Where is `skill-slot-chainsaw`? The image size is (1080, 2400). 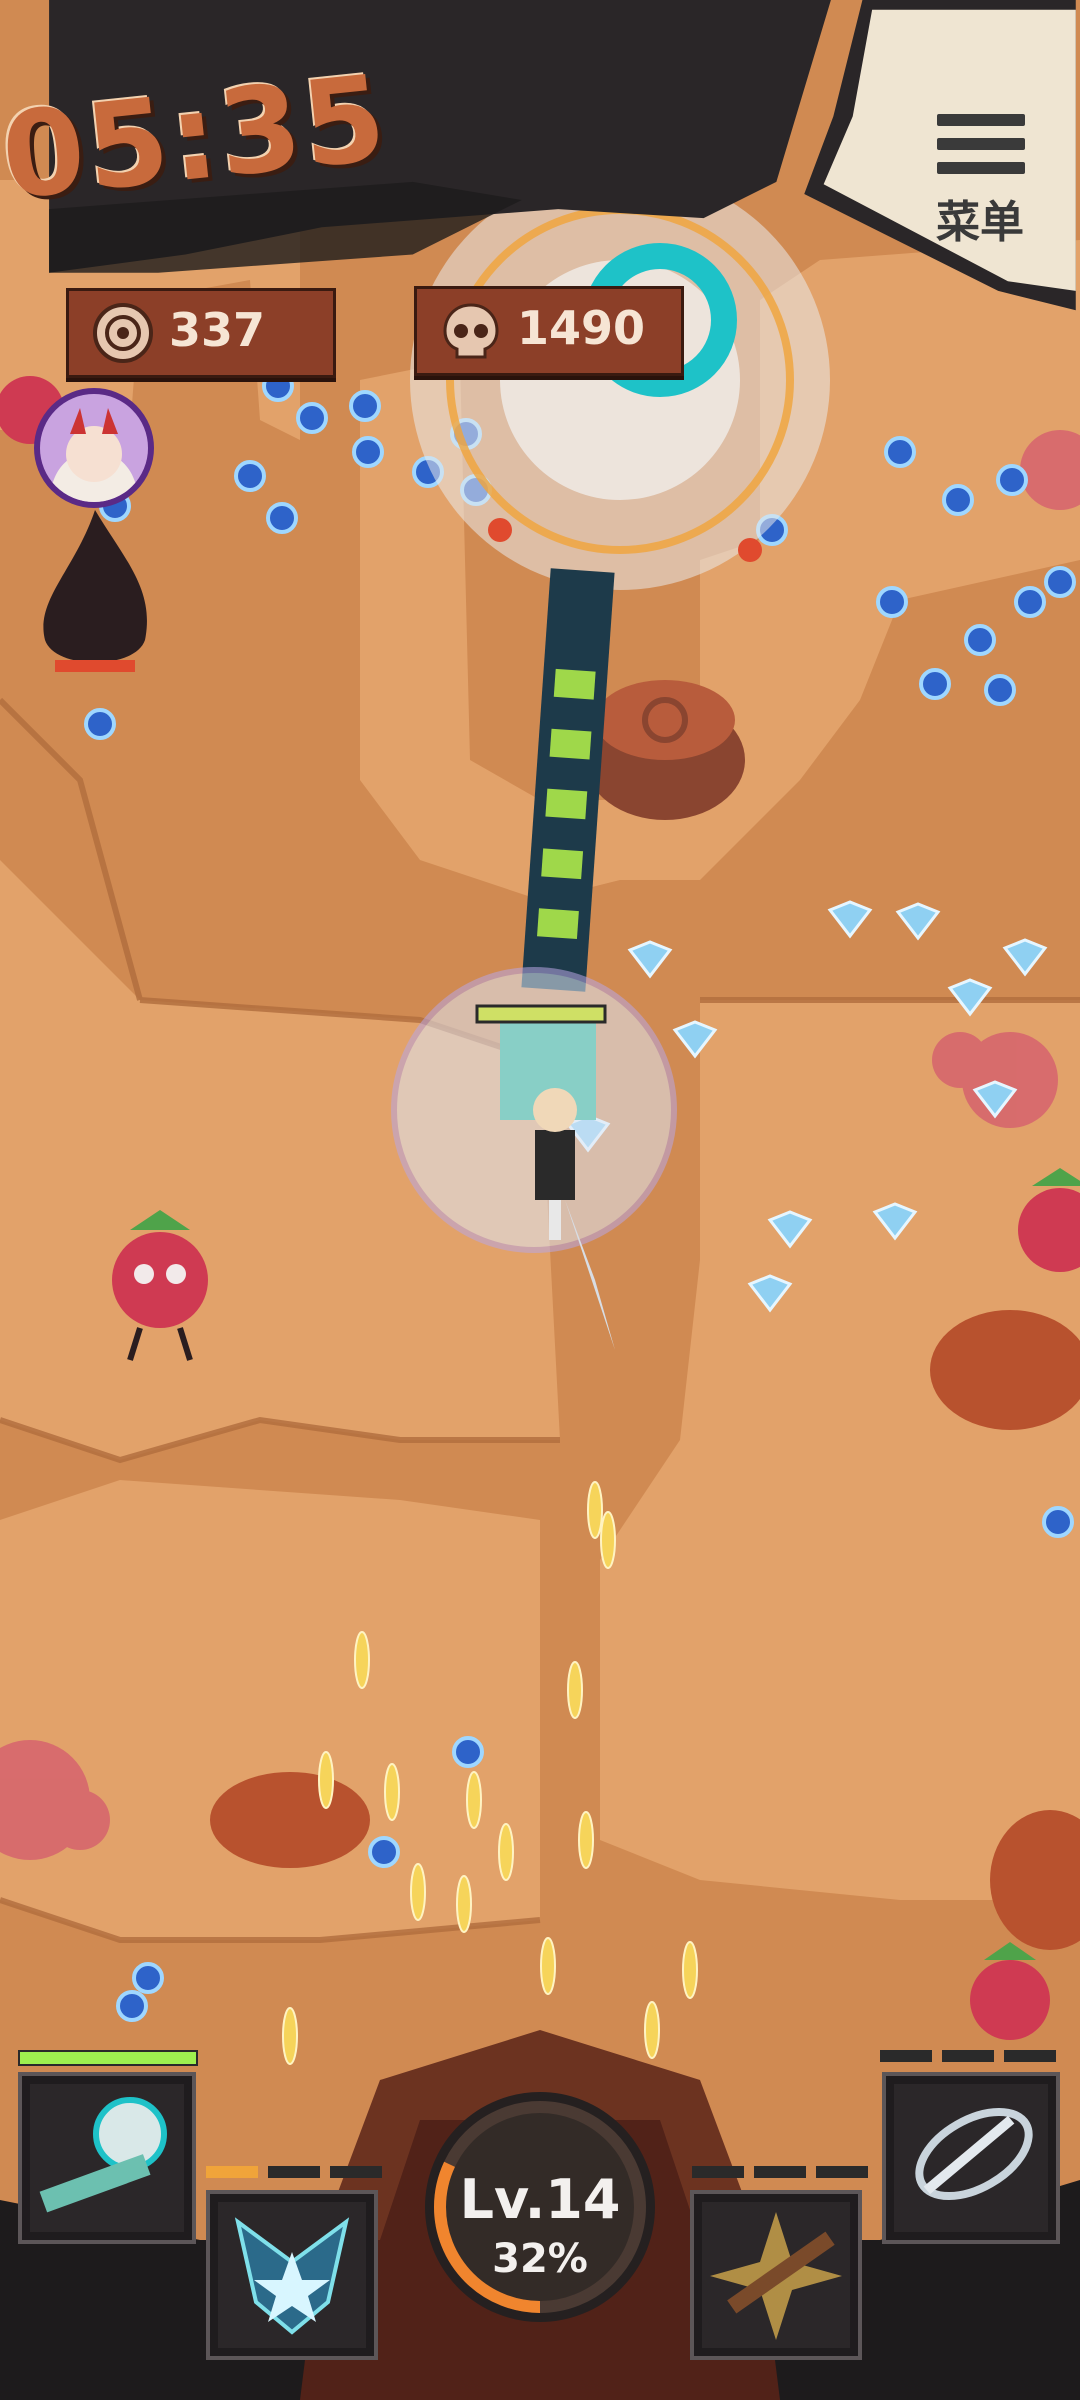 skill-slot-chainsaw is located at coordinates (107, 2158).